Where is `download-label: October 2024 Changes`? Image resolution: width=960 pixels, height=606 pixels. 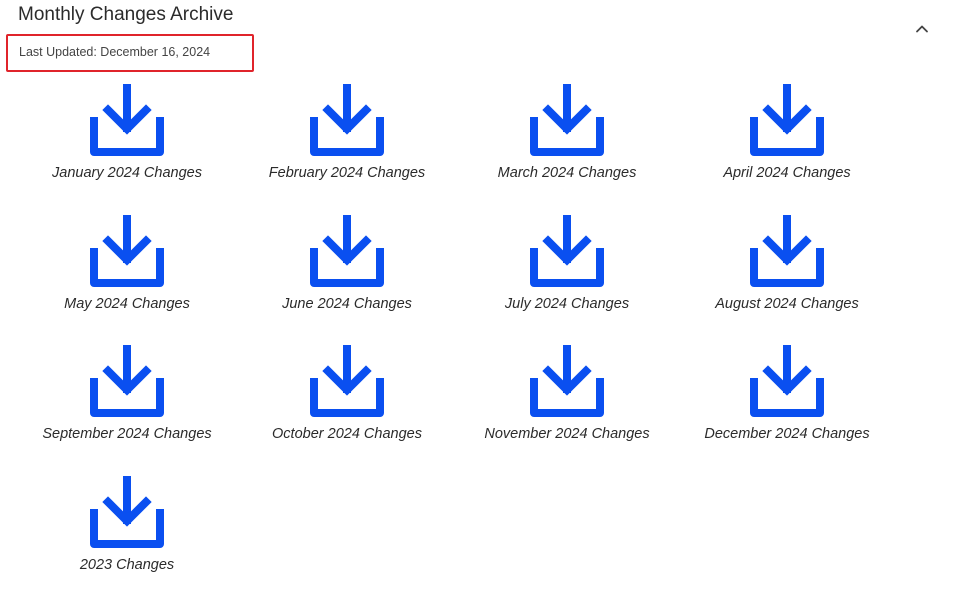 download-label: October 2024 Changes is located at coordinates (347, 434).